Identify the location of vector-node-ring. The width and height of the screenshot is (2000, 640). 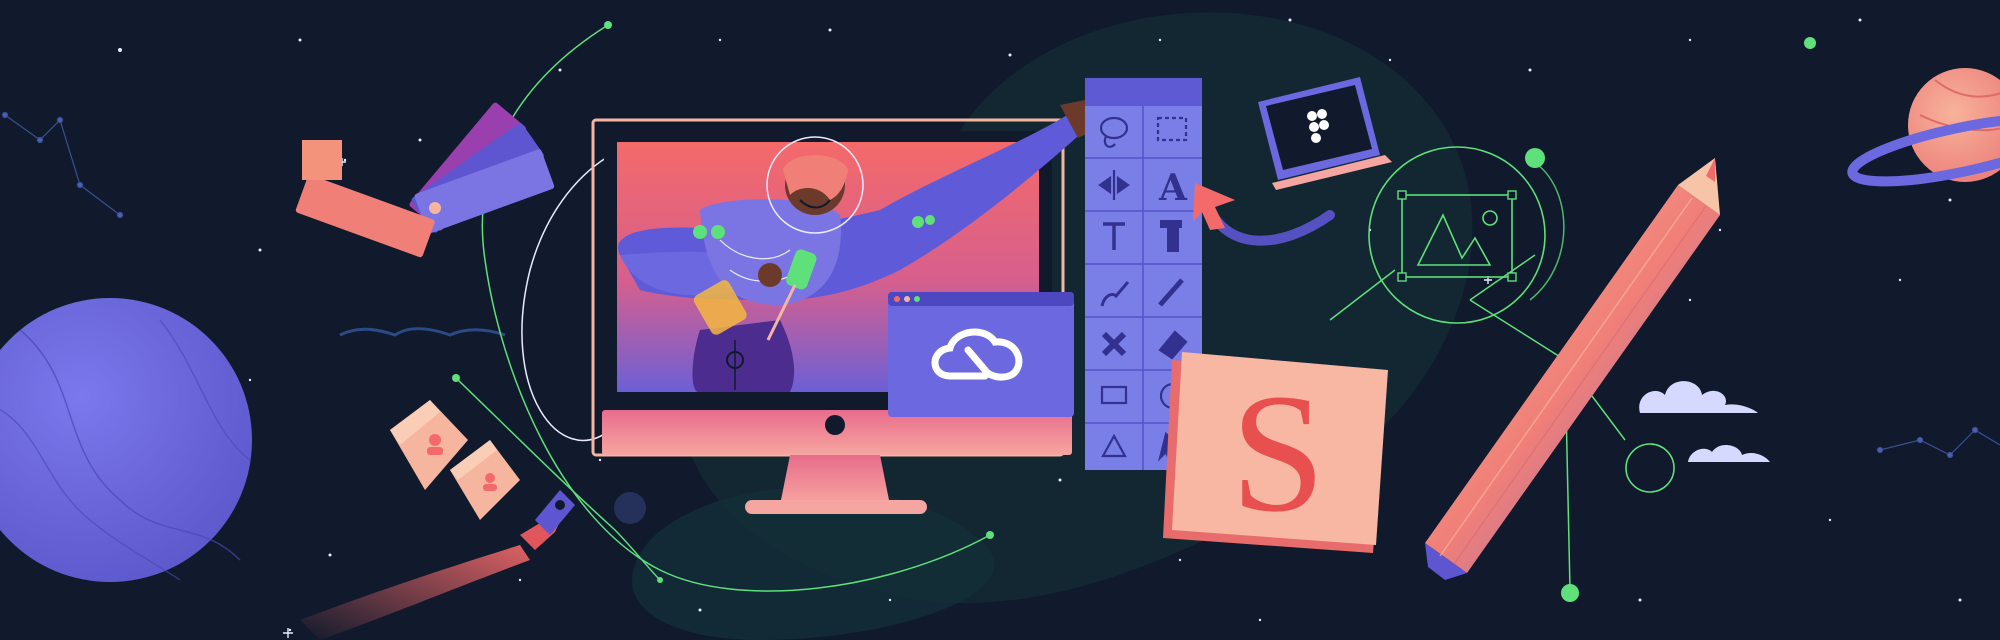
(1650, 468).